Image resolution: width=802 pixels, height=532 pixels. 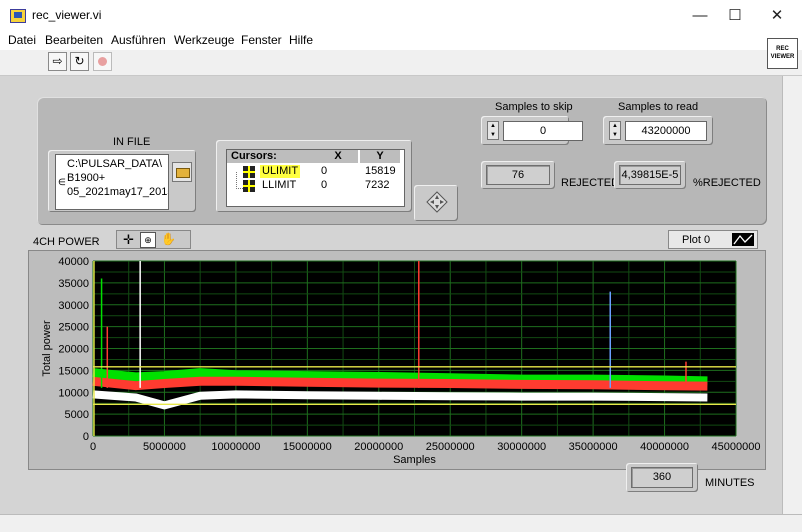 What do you see at coordinates (700, 16) in the screenshot?
I see `minimize-button: —` at bounding box center [700, 16].